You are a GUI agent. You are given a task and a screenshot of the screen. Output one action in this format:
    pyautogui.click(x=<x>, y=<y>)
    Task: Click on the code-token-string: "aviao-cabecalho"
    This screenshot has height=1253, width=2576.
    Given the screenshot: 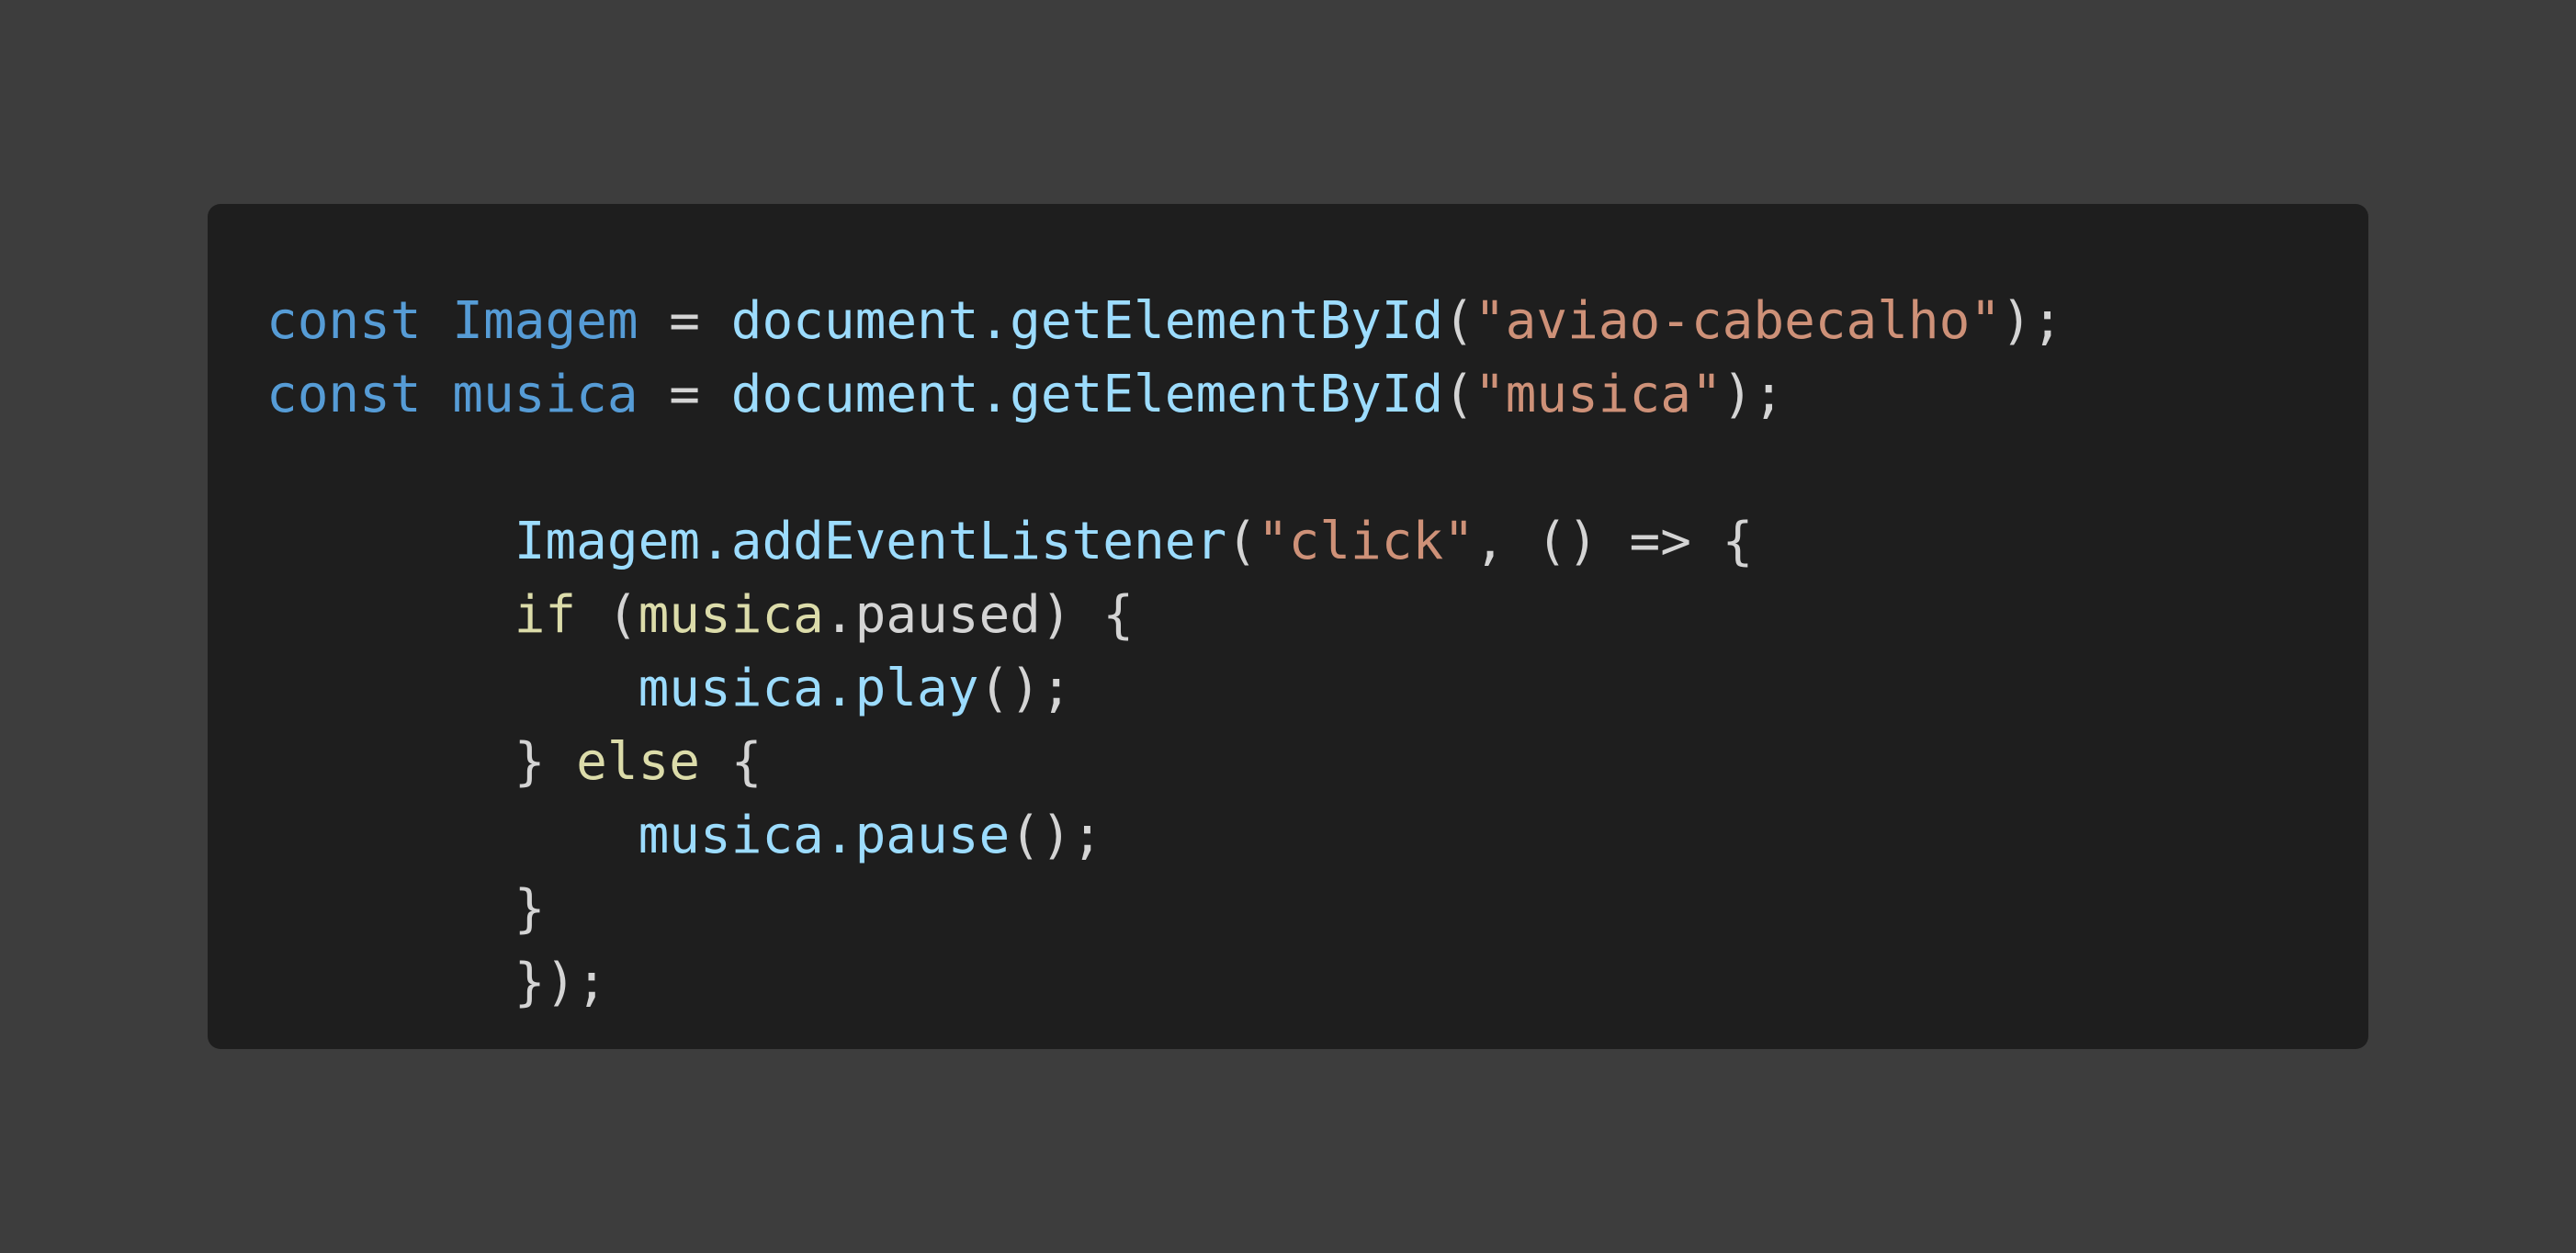 What is the action you would take?
    pyautogui.click(x=1738, y=321)
    